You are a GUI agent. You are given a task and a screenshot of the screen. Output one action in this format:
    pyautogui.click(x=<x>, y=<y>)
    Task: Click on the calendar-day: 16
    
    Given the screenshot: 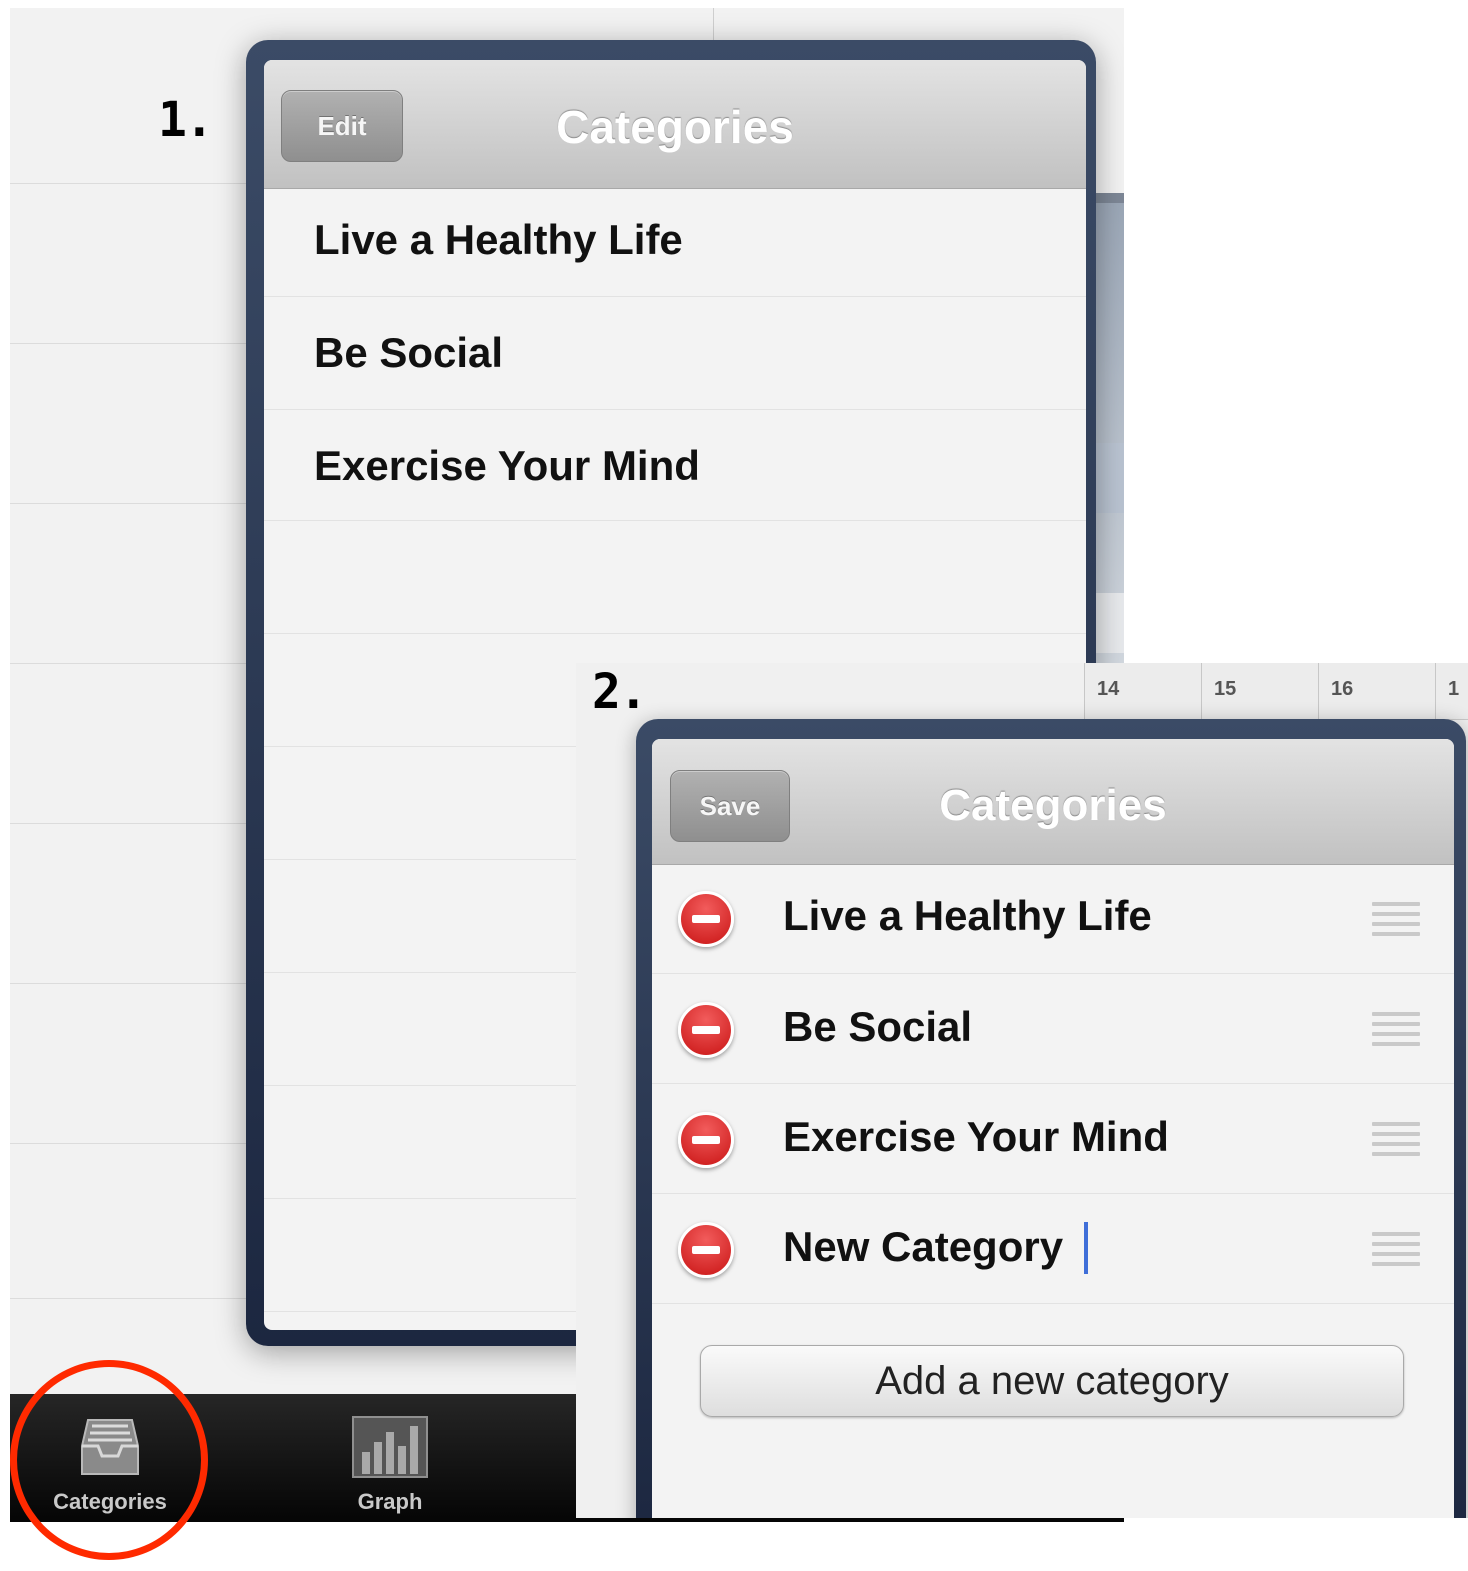 What is the action you would take?
    pyautogui.click(x=1376, y=691)
    